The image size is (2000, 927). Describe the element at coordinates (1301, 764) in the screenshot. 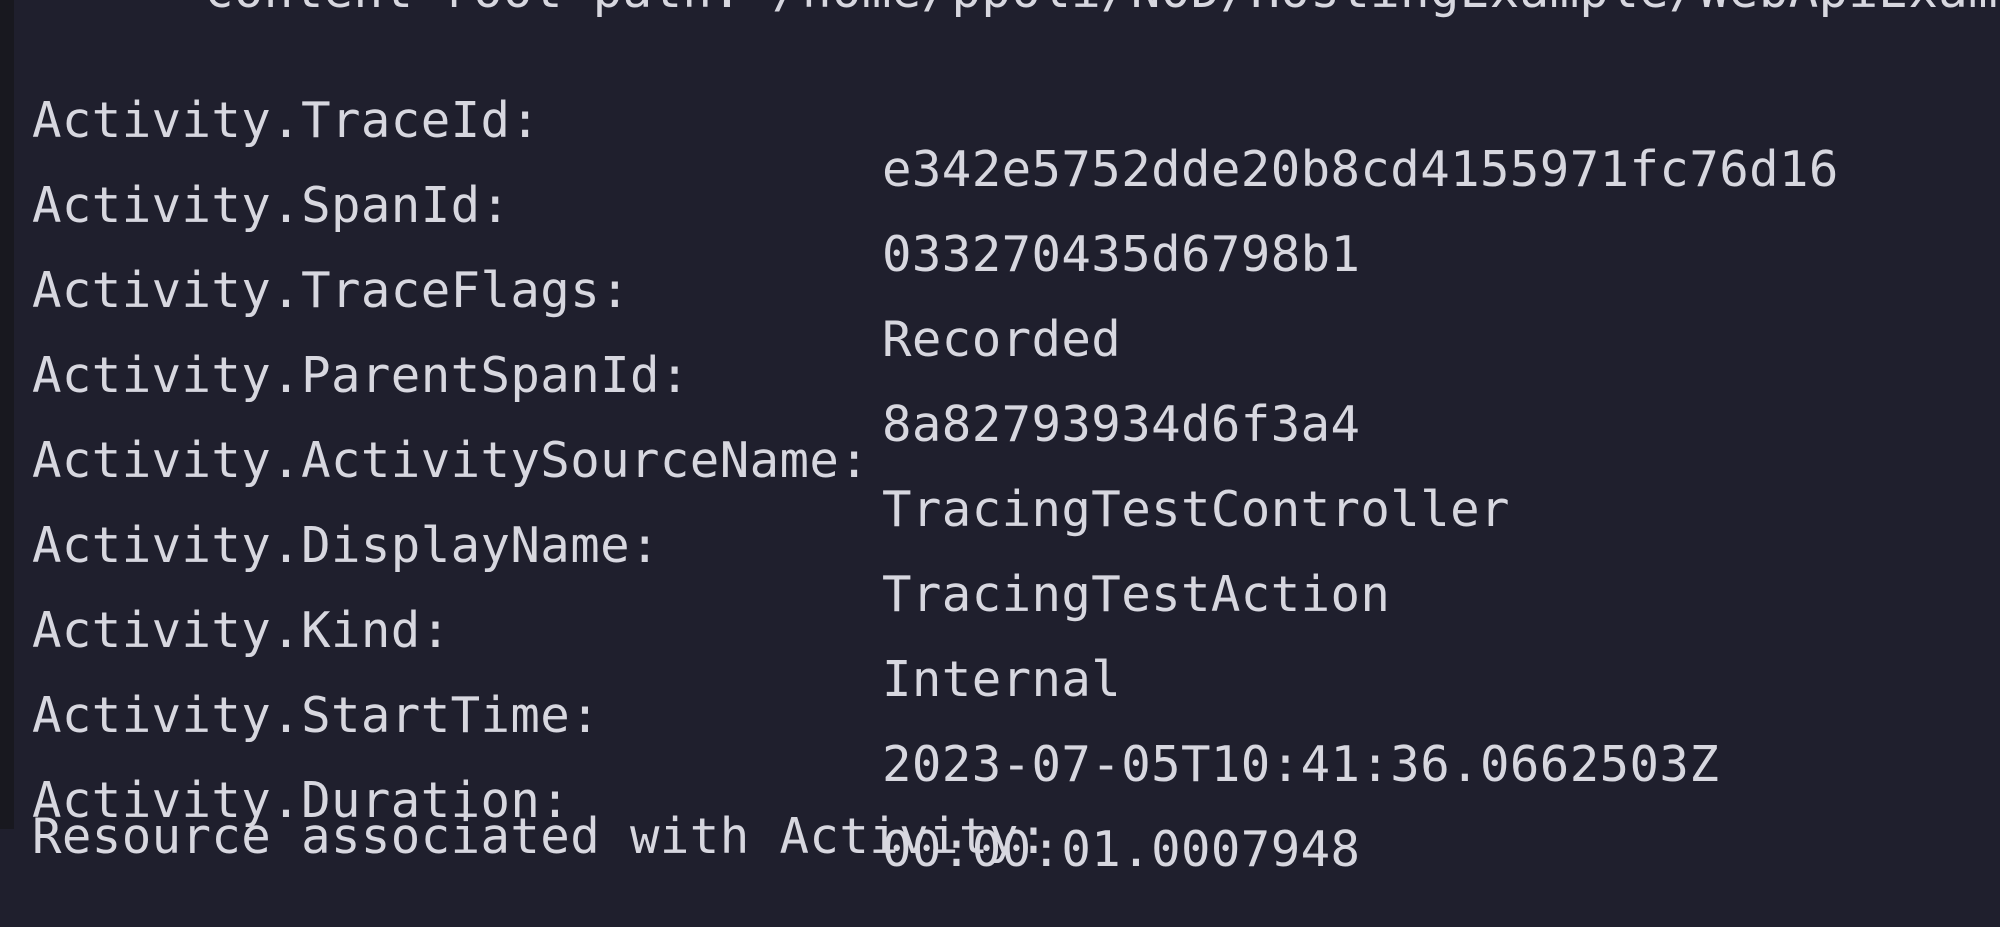

I see `field-value-start-time: 2023-07-05T10:41:36.0662503Z` at that location.